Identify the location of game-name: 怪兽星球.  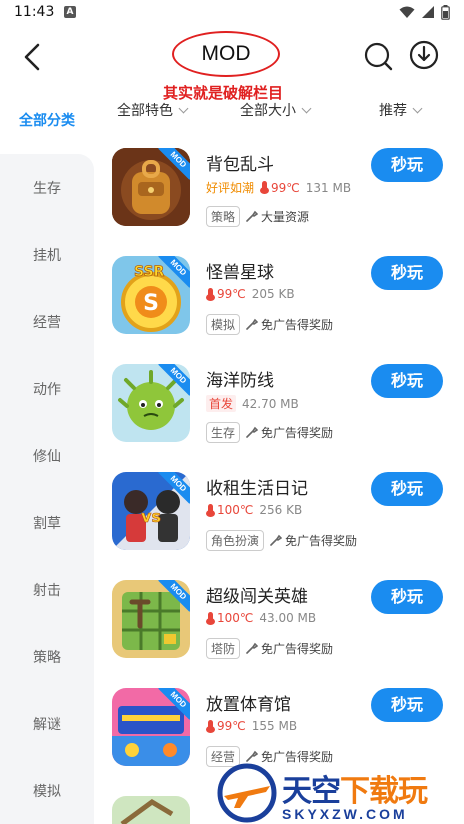
(240, 273).